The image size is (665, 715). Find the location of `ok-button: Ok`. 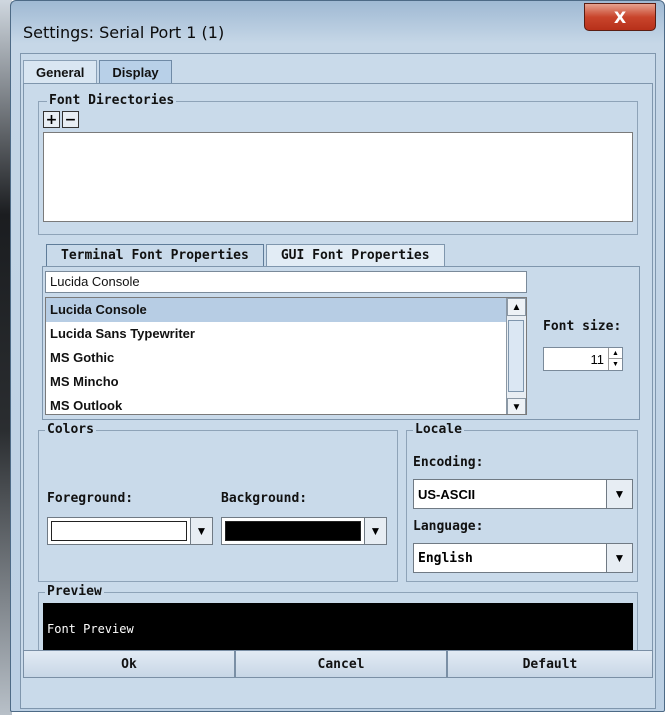

ok-button: Ok is located at coordinates (129, 664).